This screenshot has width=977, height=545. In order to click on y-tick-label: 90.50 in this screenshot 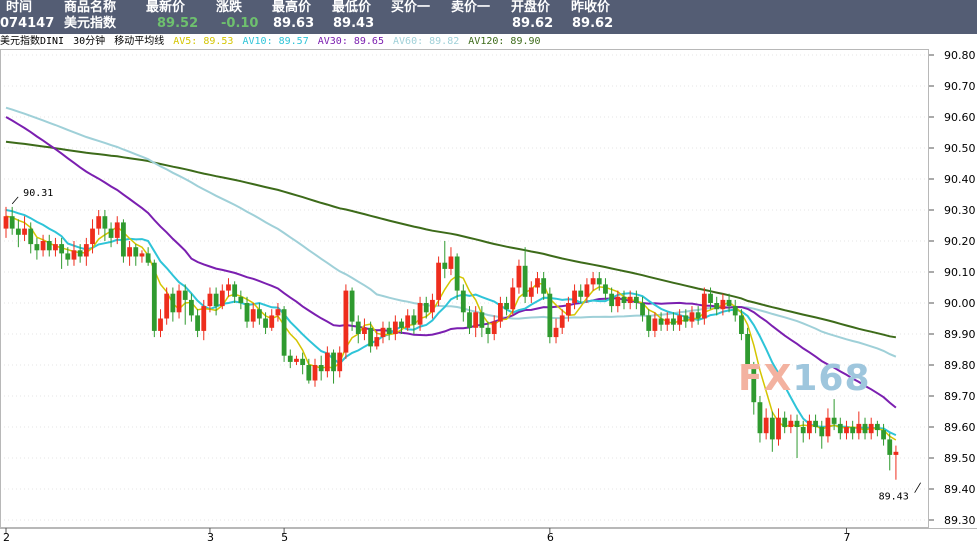, I will do `click(960, 148)`.